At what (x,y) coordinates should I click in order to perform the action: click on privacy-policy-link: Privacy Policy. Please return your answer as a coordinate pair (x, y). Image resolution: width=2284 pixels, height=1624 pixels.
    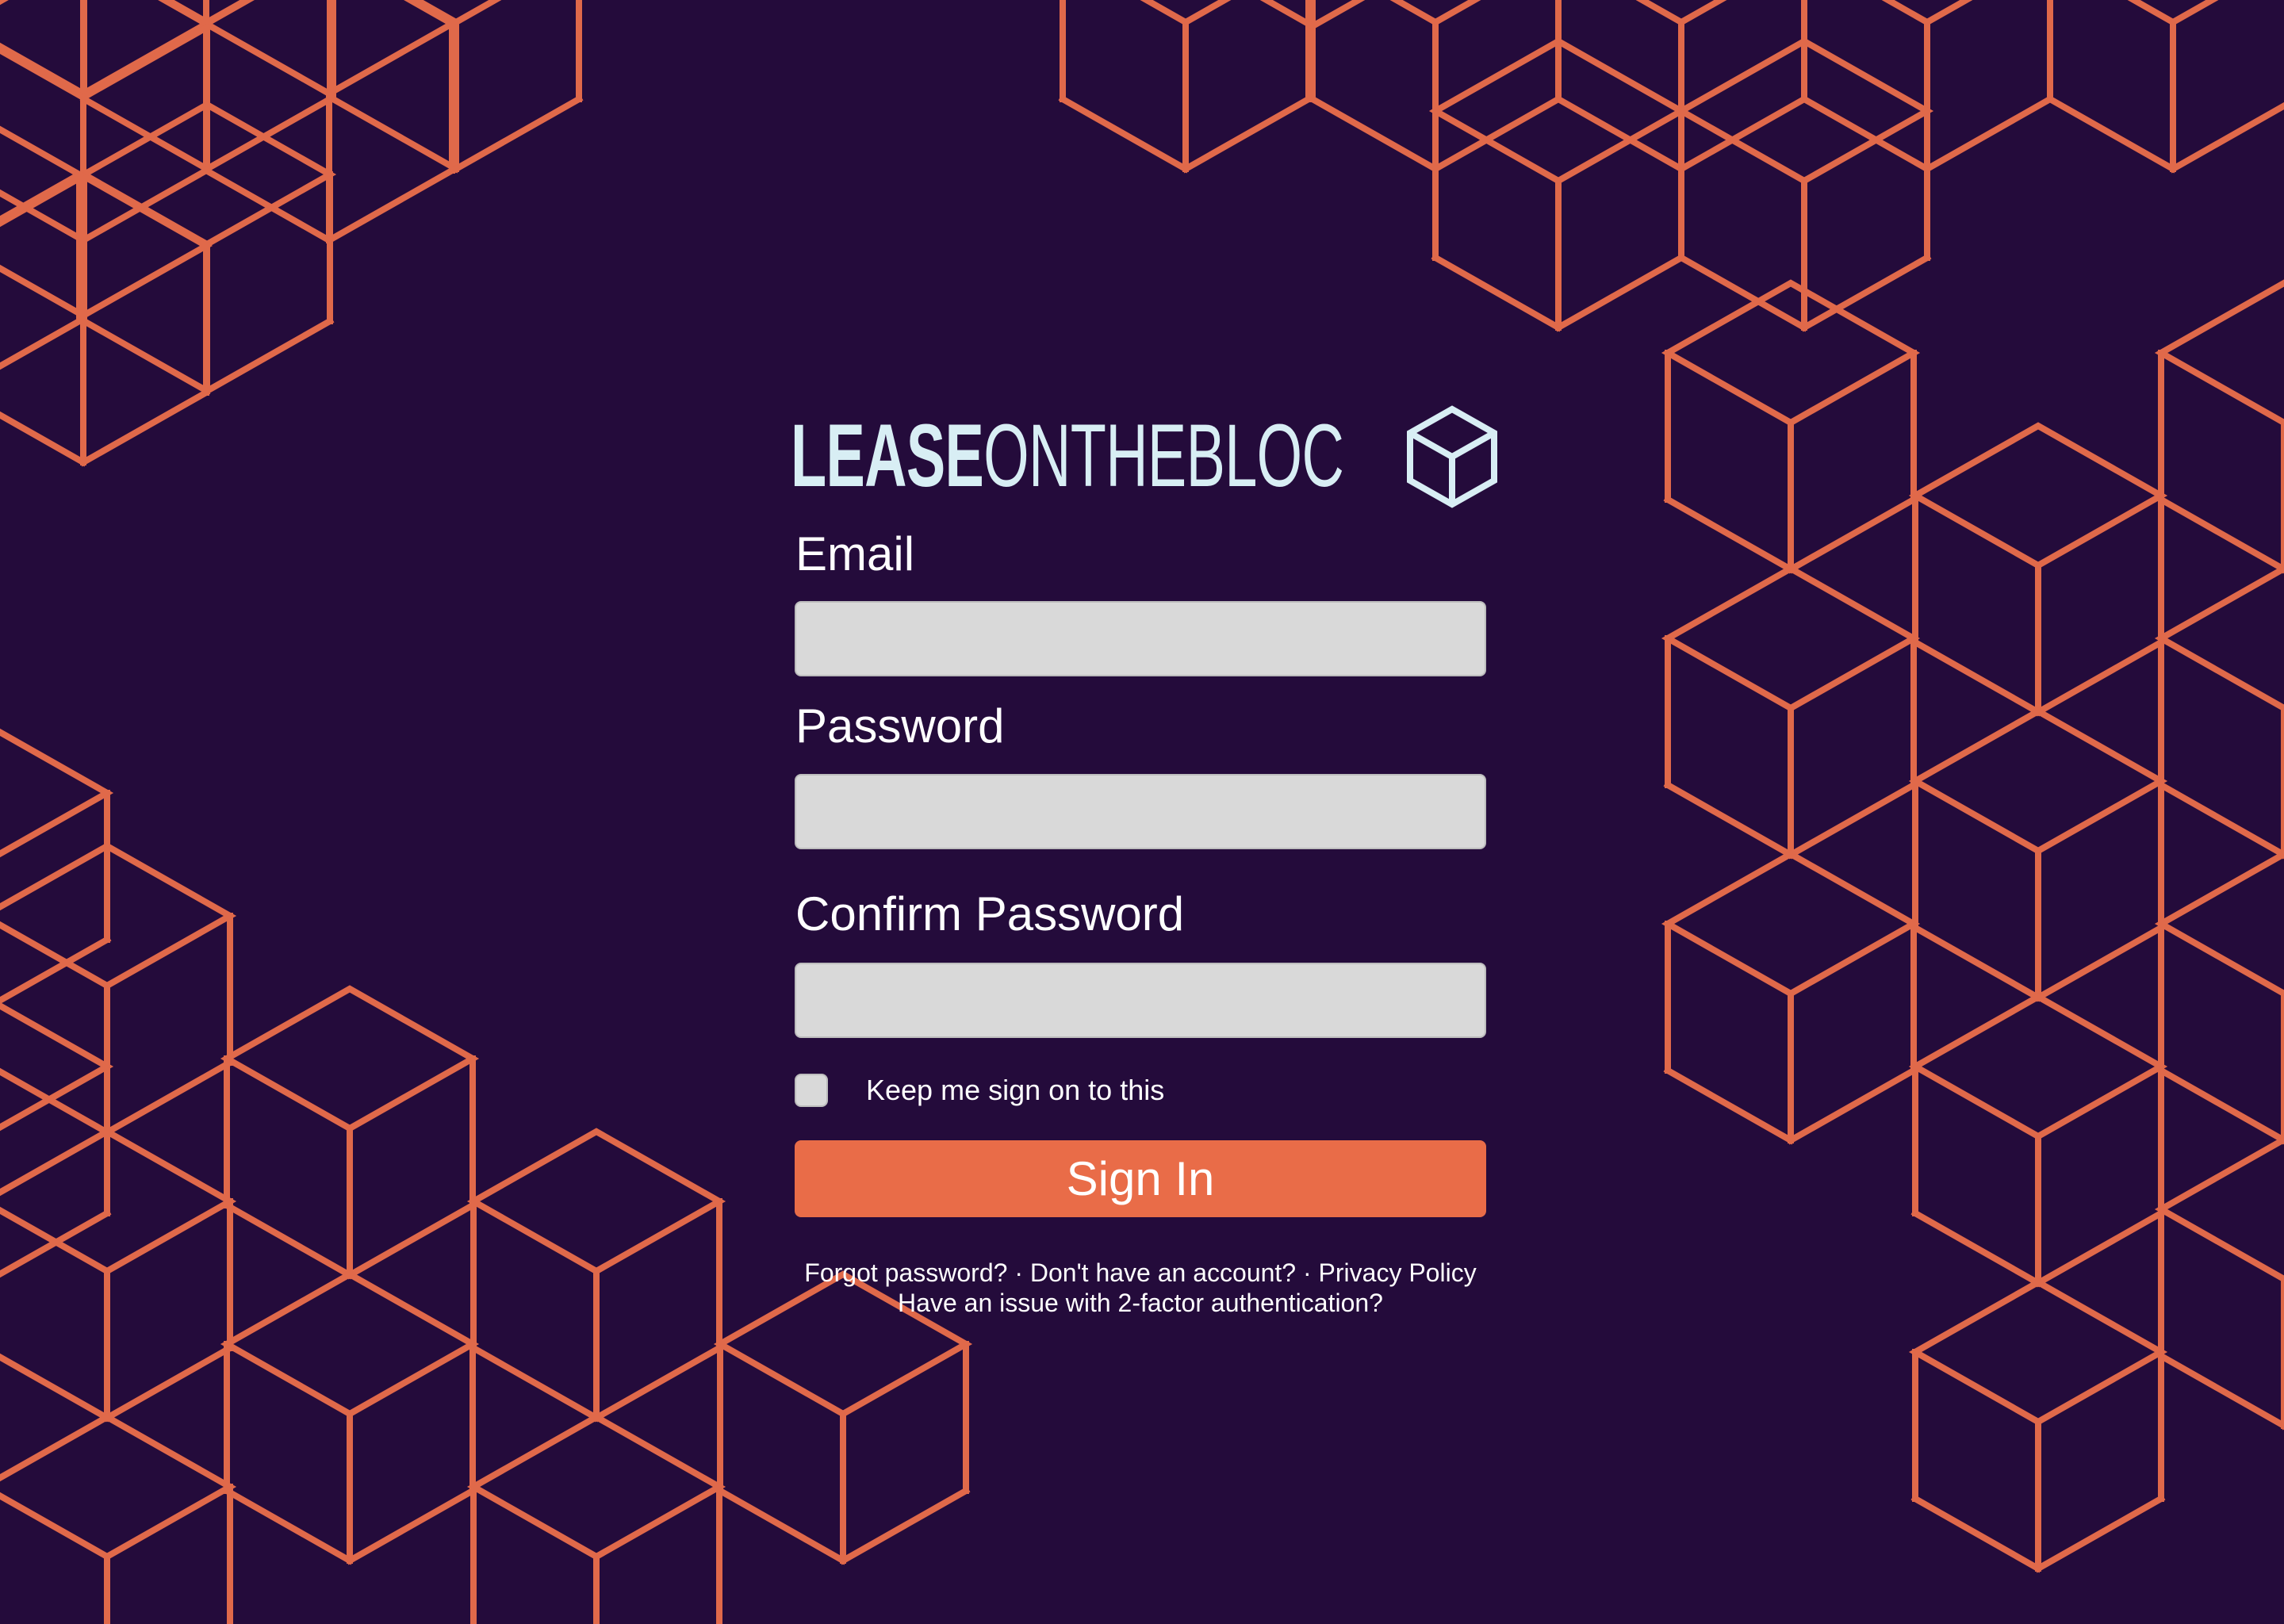
    Looking at the image, I should click on (1398, 1272).